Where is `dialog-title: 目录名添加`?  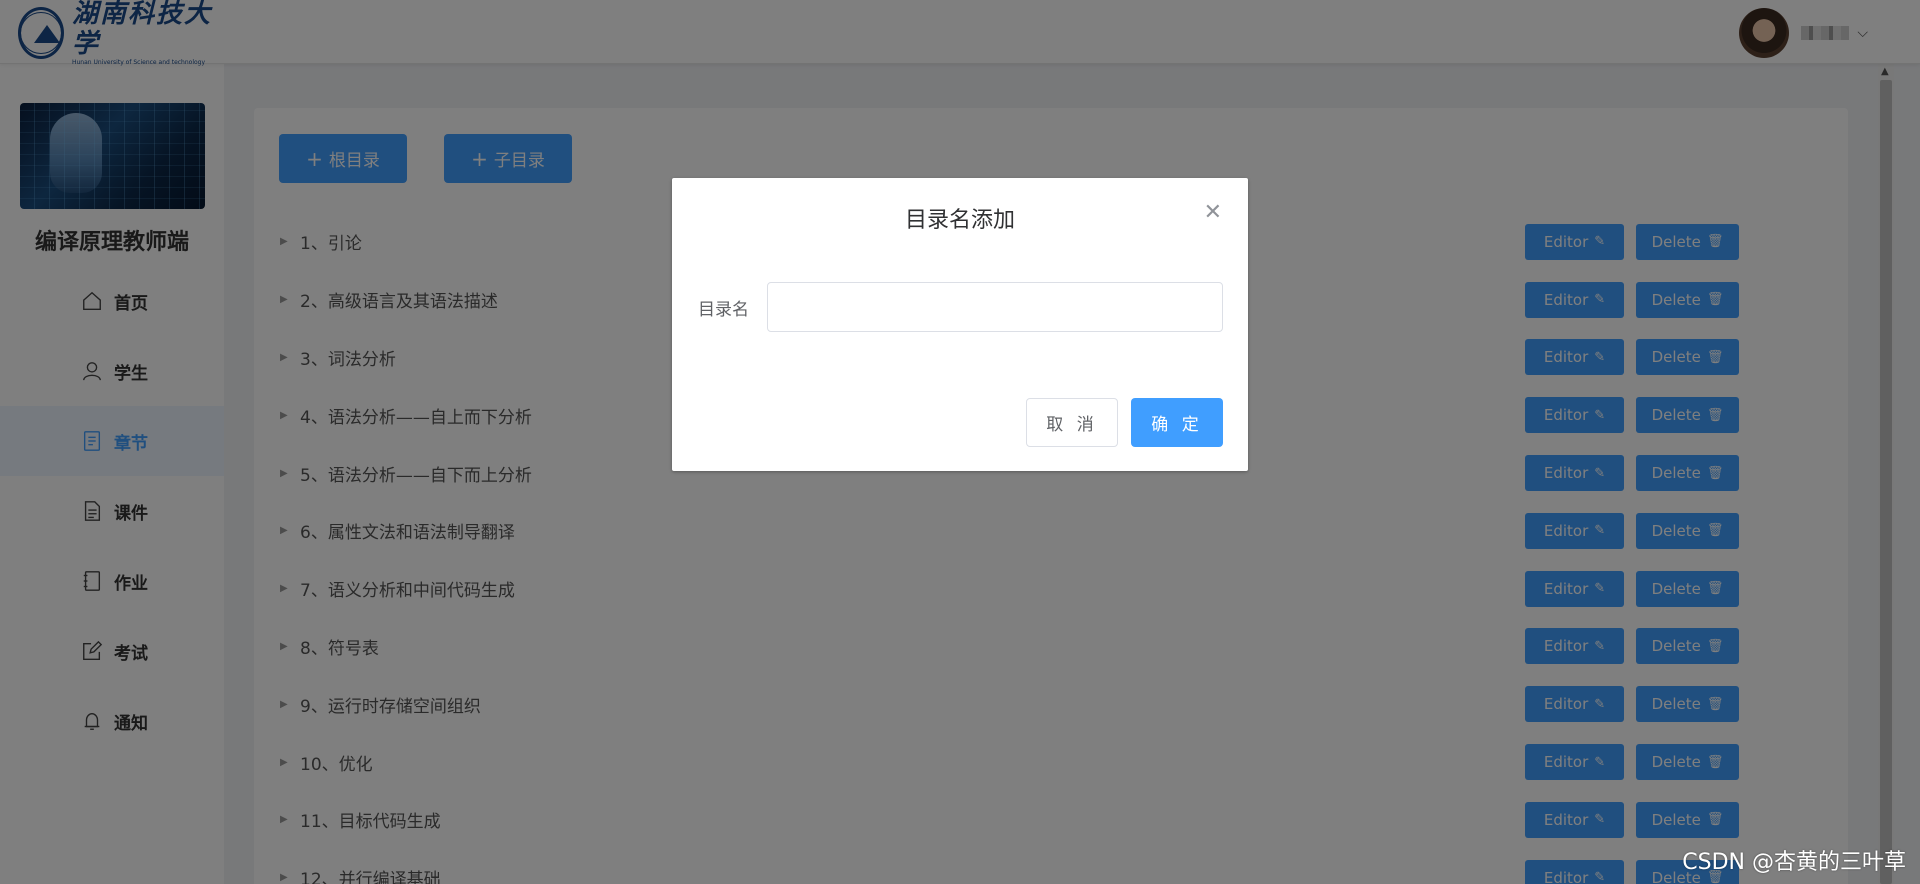
dialog-title: 目录名添加 is located at coordinates (959, 220).